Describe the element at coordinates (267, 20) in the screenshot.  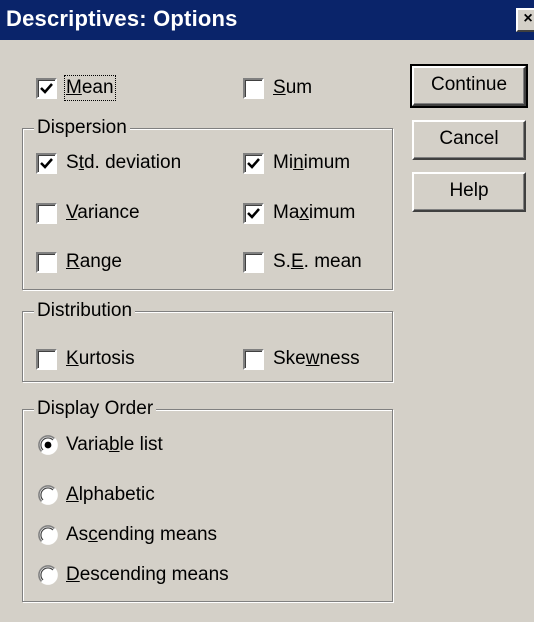
I see `title-bar: Descriptives: Options ×` at that location.